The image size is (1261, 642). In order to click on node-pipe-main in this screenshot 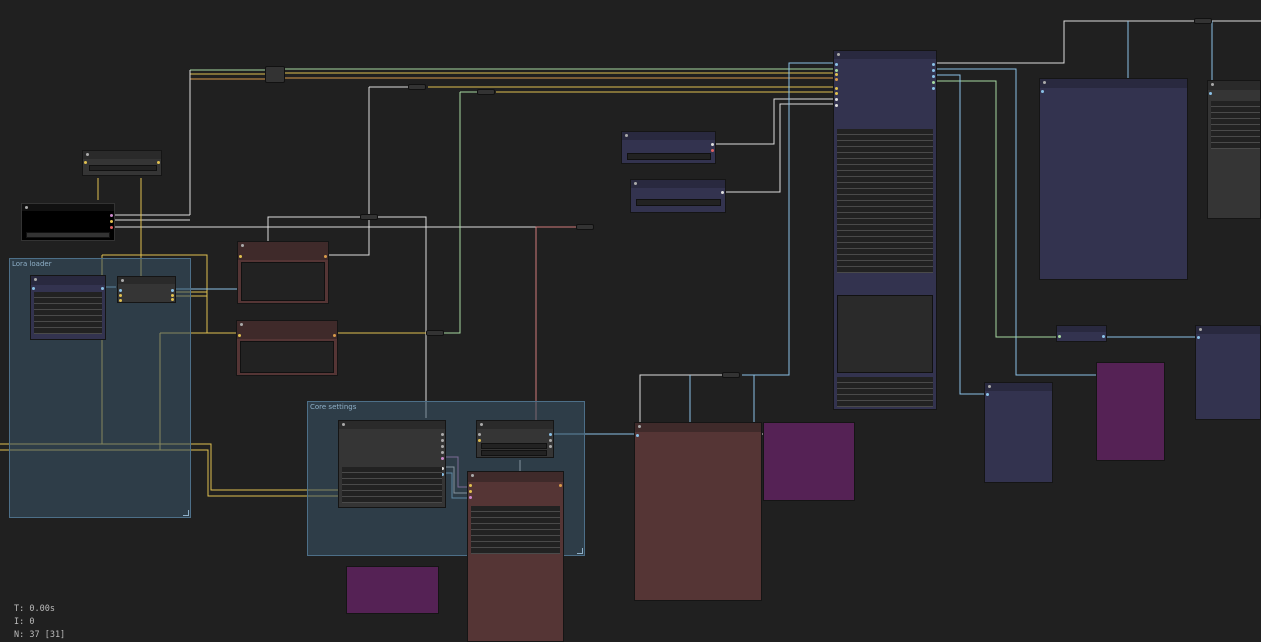, I will do `click(885, 230)`.